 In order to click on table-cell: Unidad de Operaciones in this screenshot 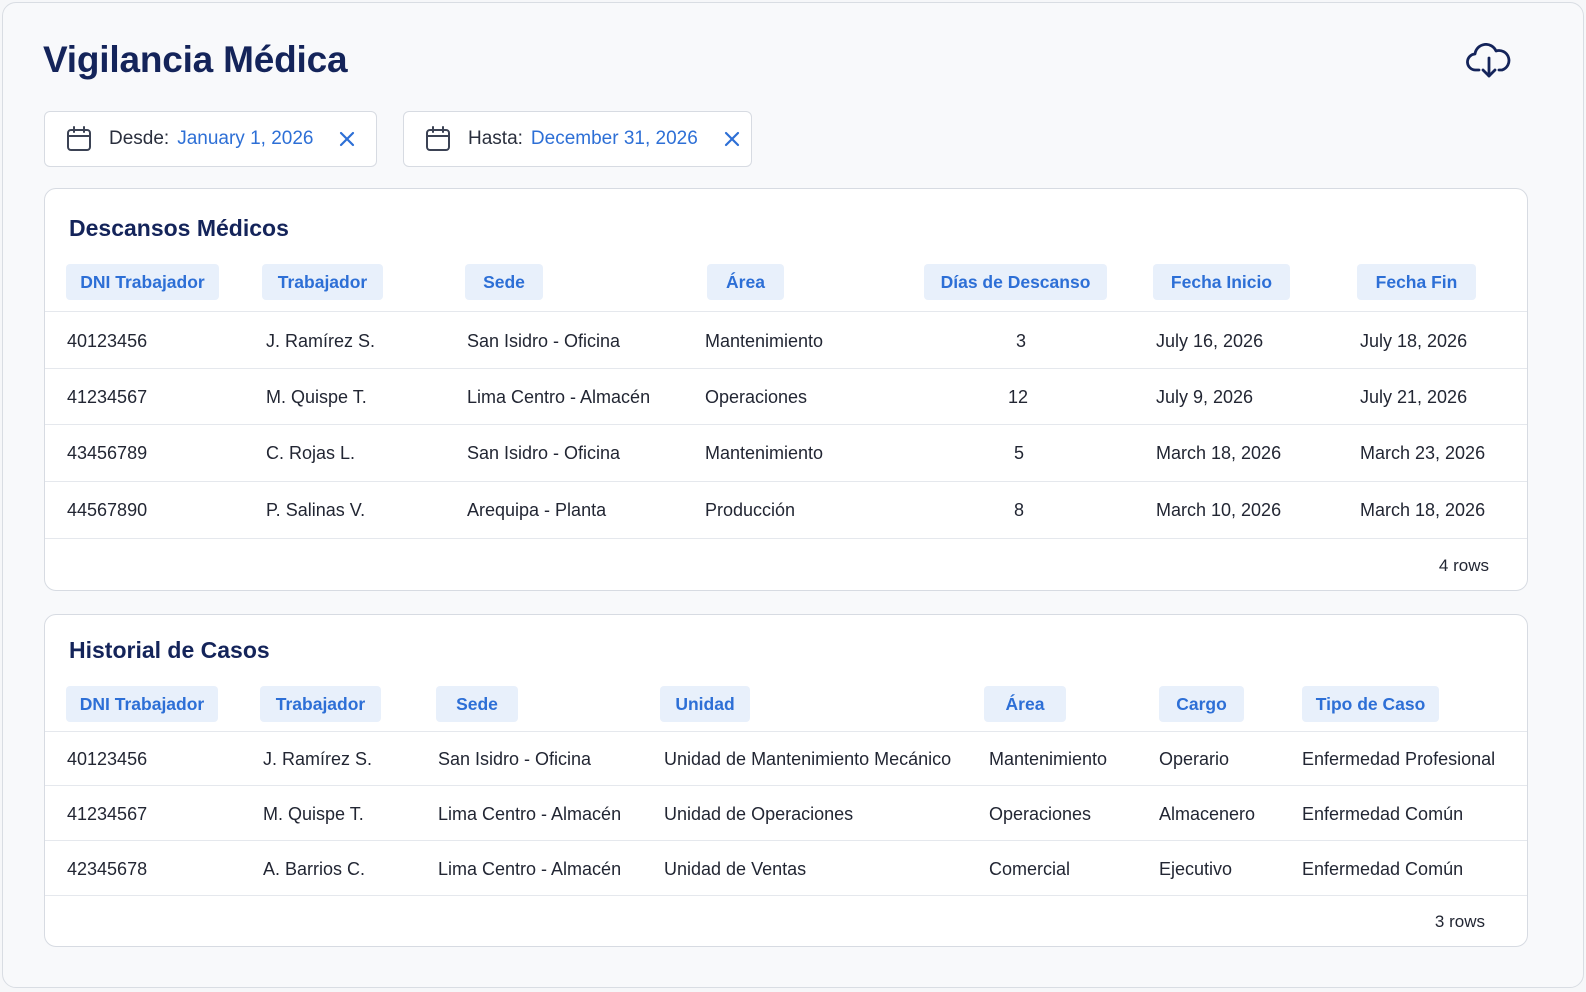, I will do `click(759, 814)`.